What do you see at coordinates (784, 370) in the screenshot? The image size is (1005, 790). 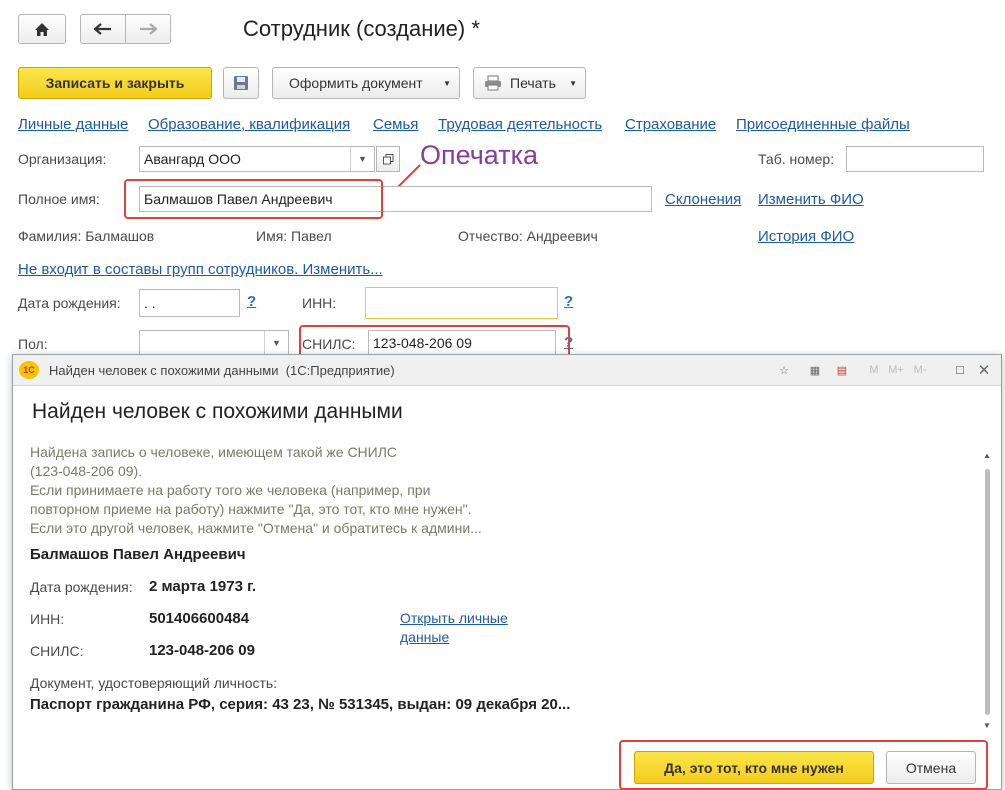 I see `favorite-star-icon: ☆` at bounding box center [784, 370].